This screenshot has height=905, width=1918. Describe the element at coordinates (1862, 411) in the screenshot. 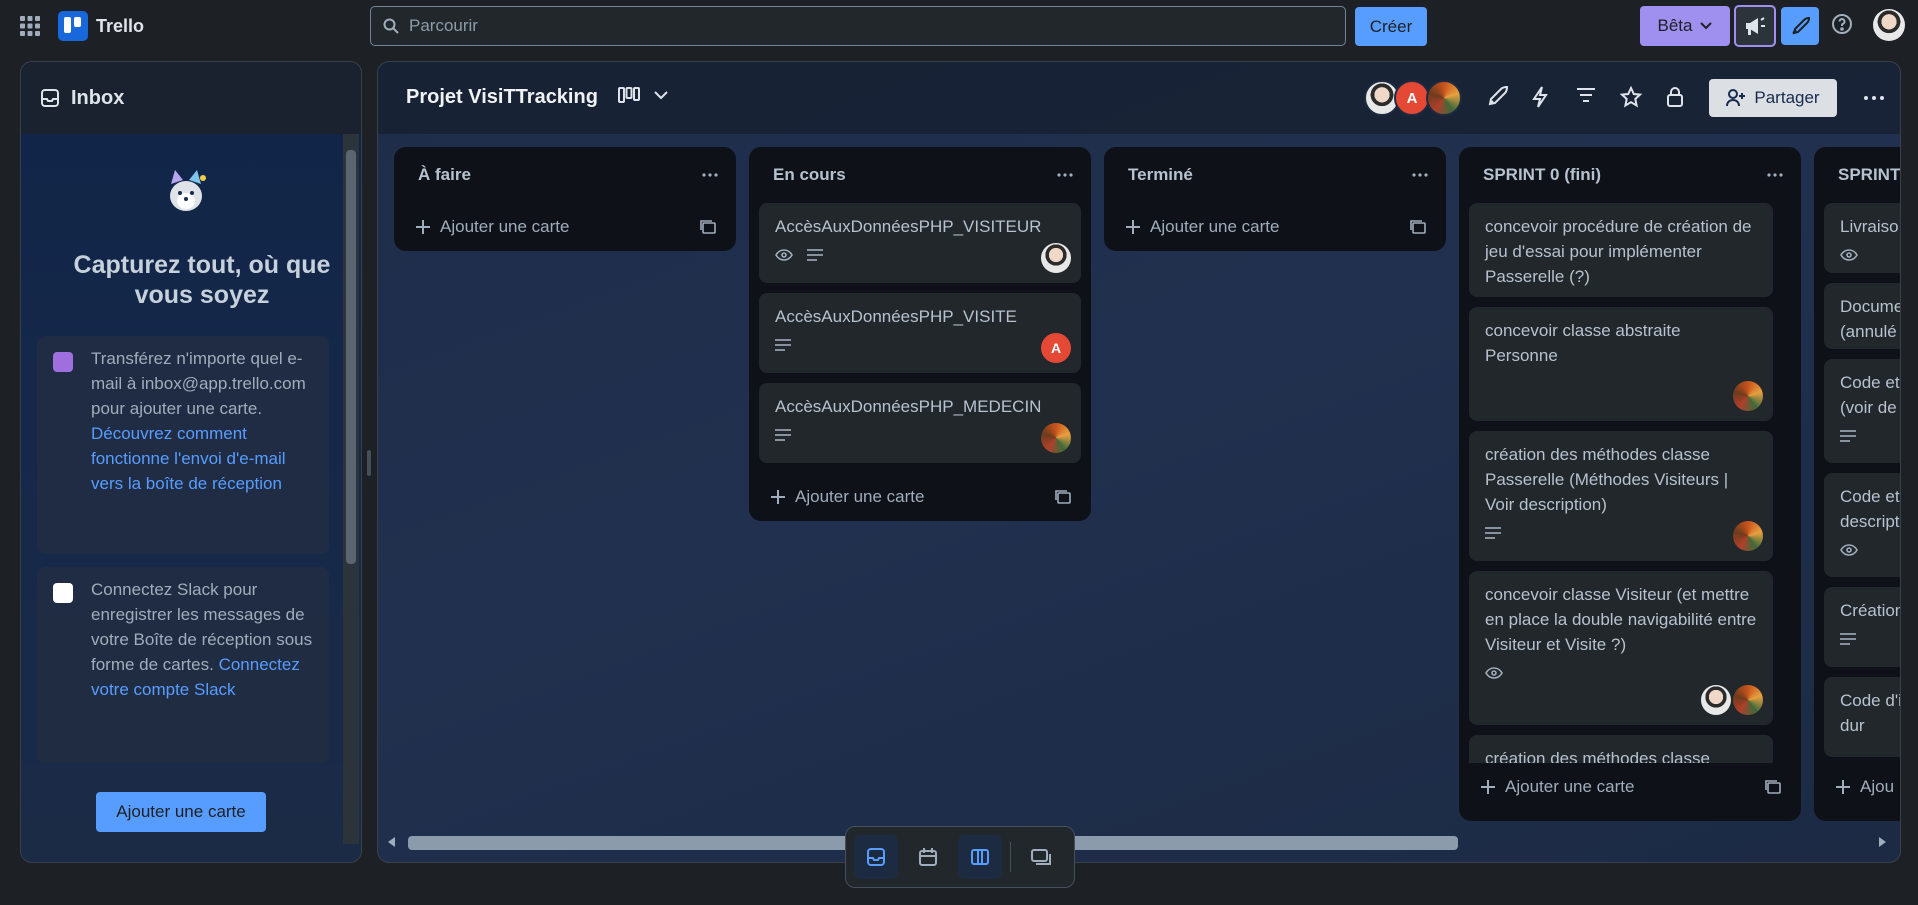

I see `card: Code et (voir de` at that location.